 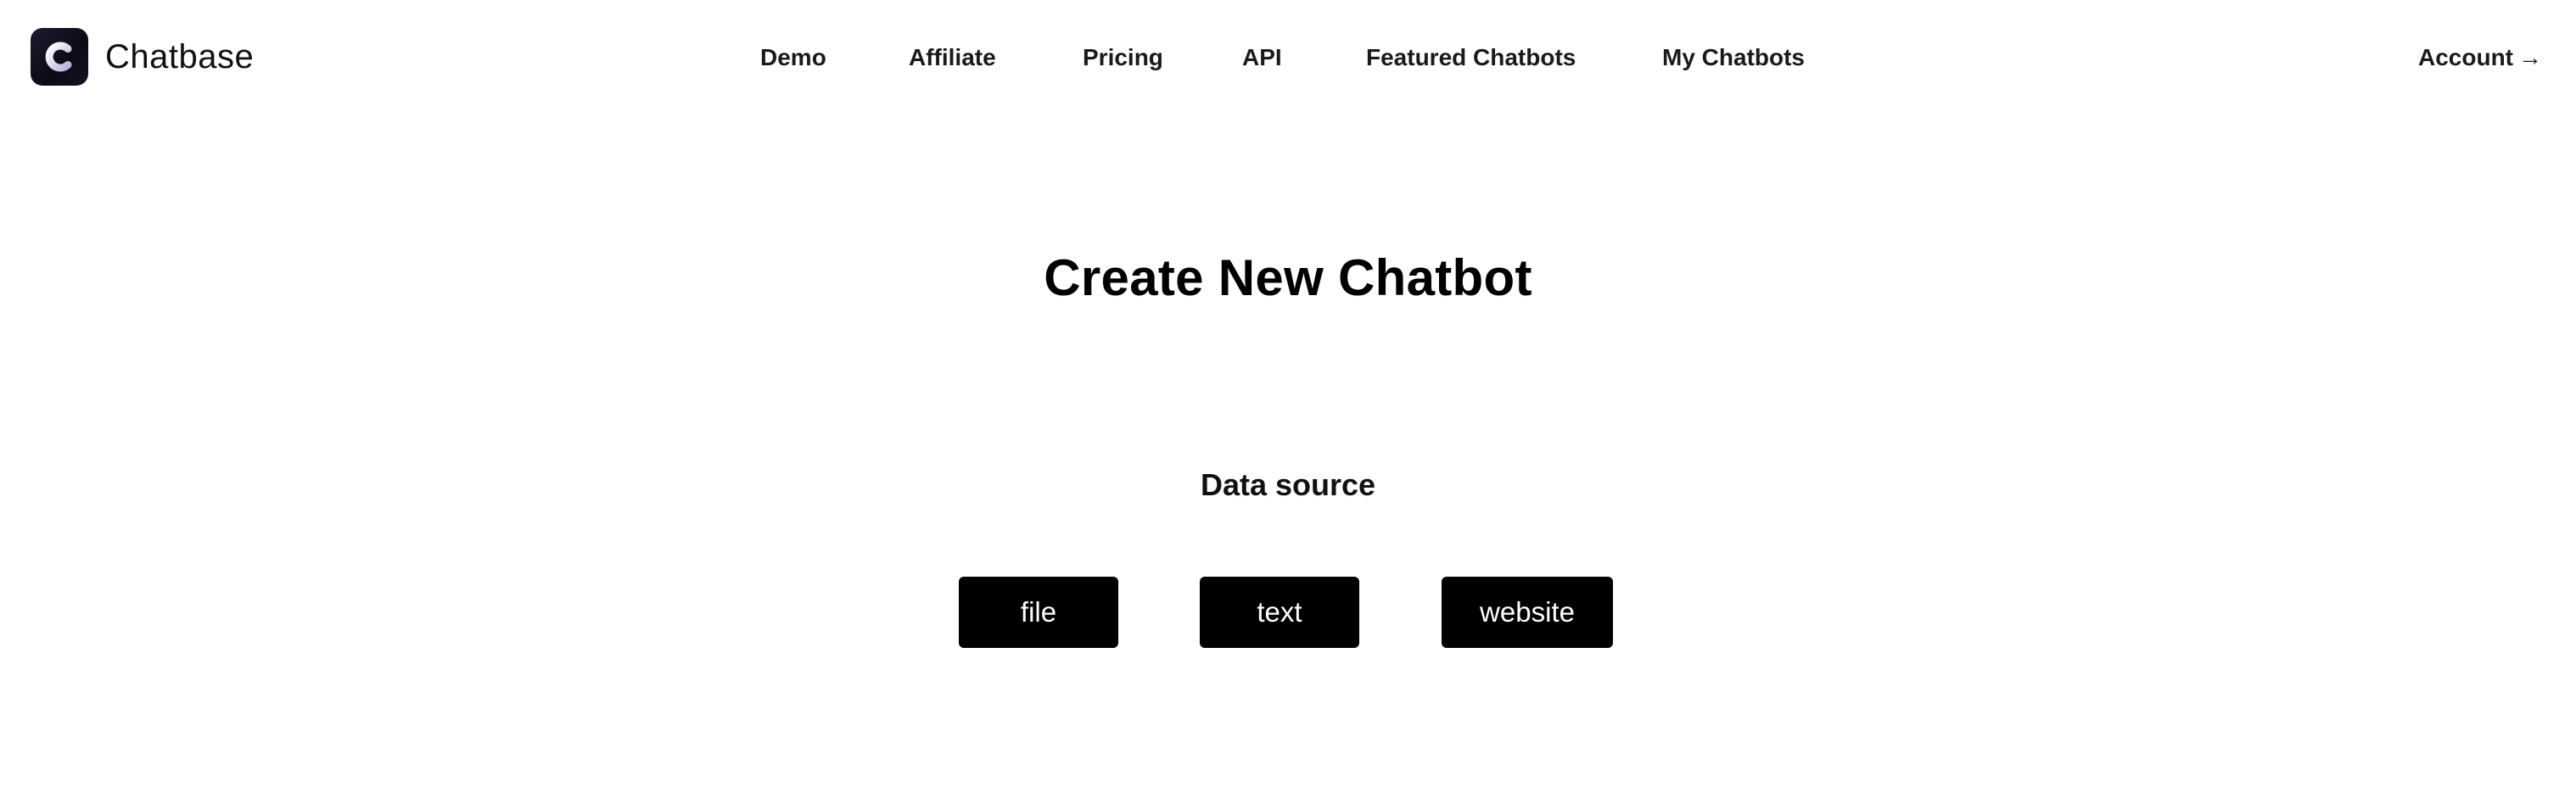 What do you see at coordinates (1471, 57) in the screenshot?
I see `nav-item-featured-chatbots: Featured Chatbots` at bounding box center [1471, 57].